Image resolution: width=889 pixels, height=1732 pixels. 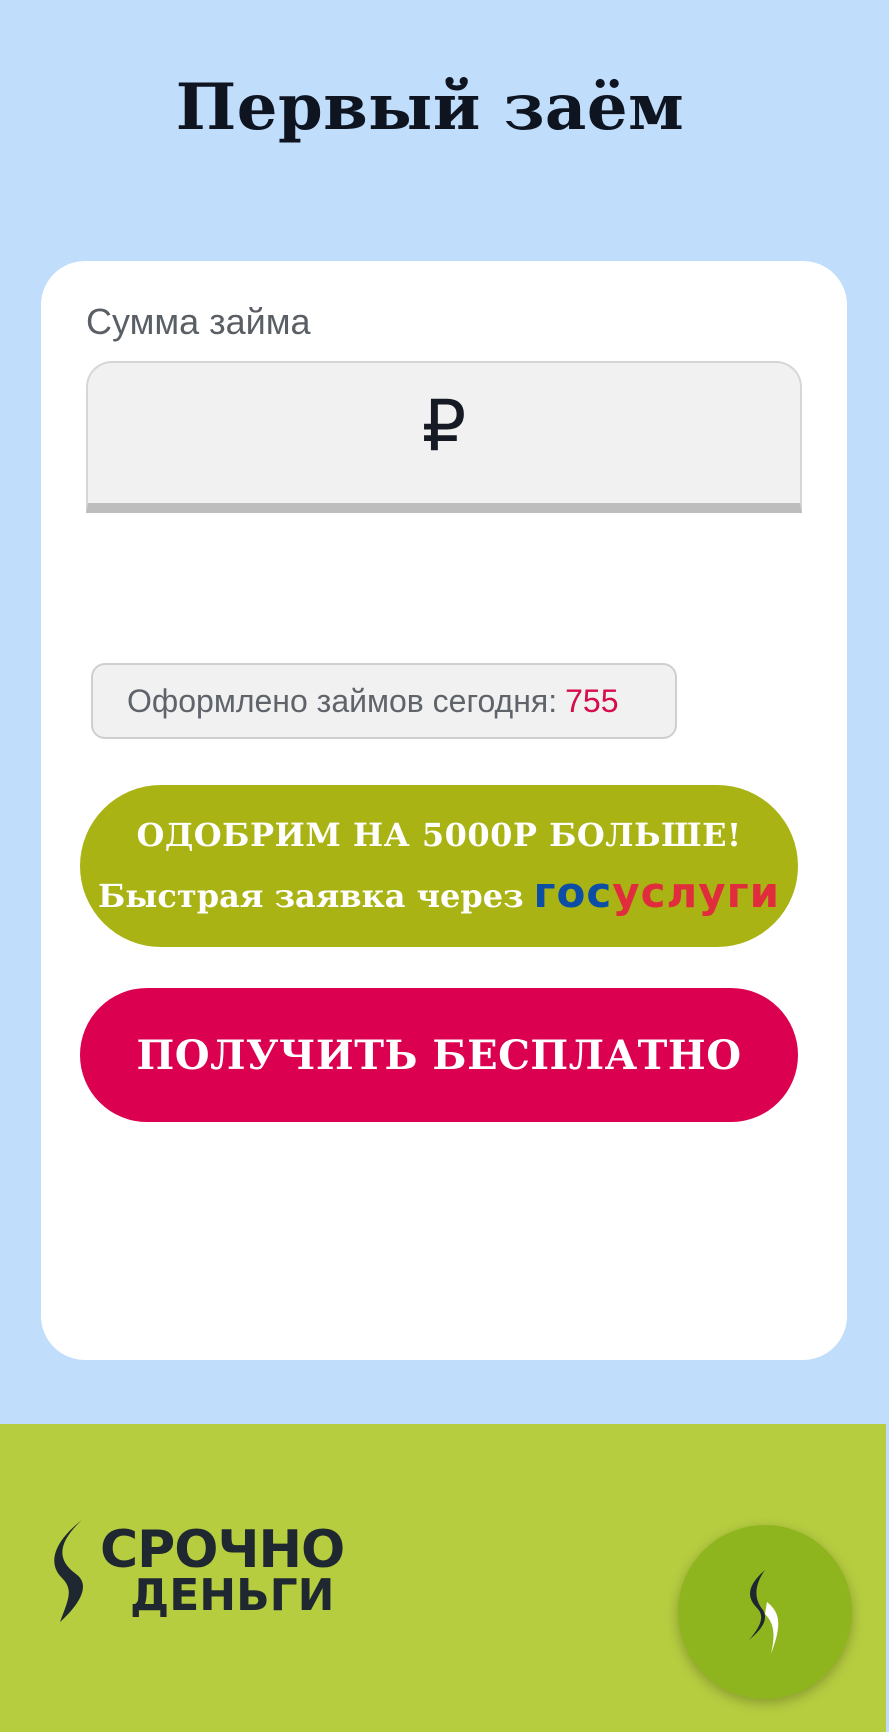 I want to click on next-arrow-icon, so click(x=764, y=1612).